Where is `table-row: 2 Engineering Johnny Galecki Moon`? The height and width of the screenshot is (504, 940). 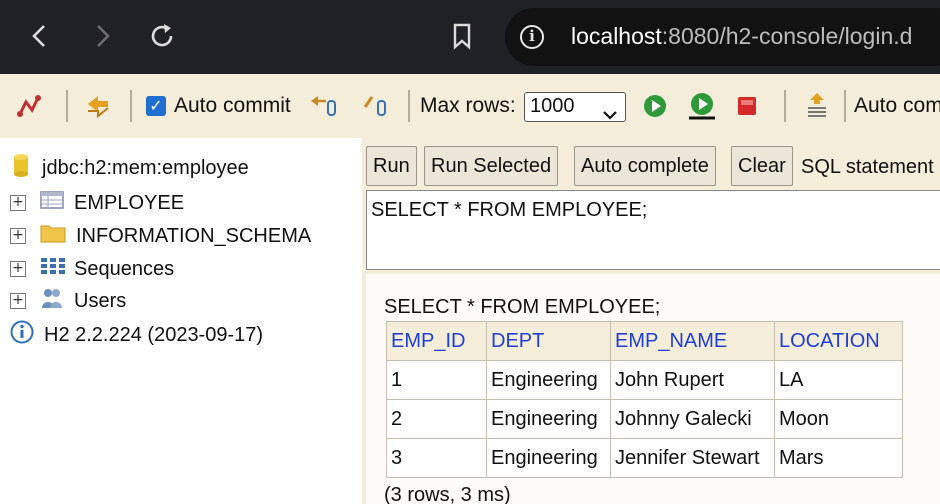 table-row: 2 Engineering Johnny Galecki Moon is located at coordinates (644, 419).